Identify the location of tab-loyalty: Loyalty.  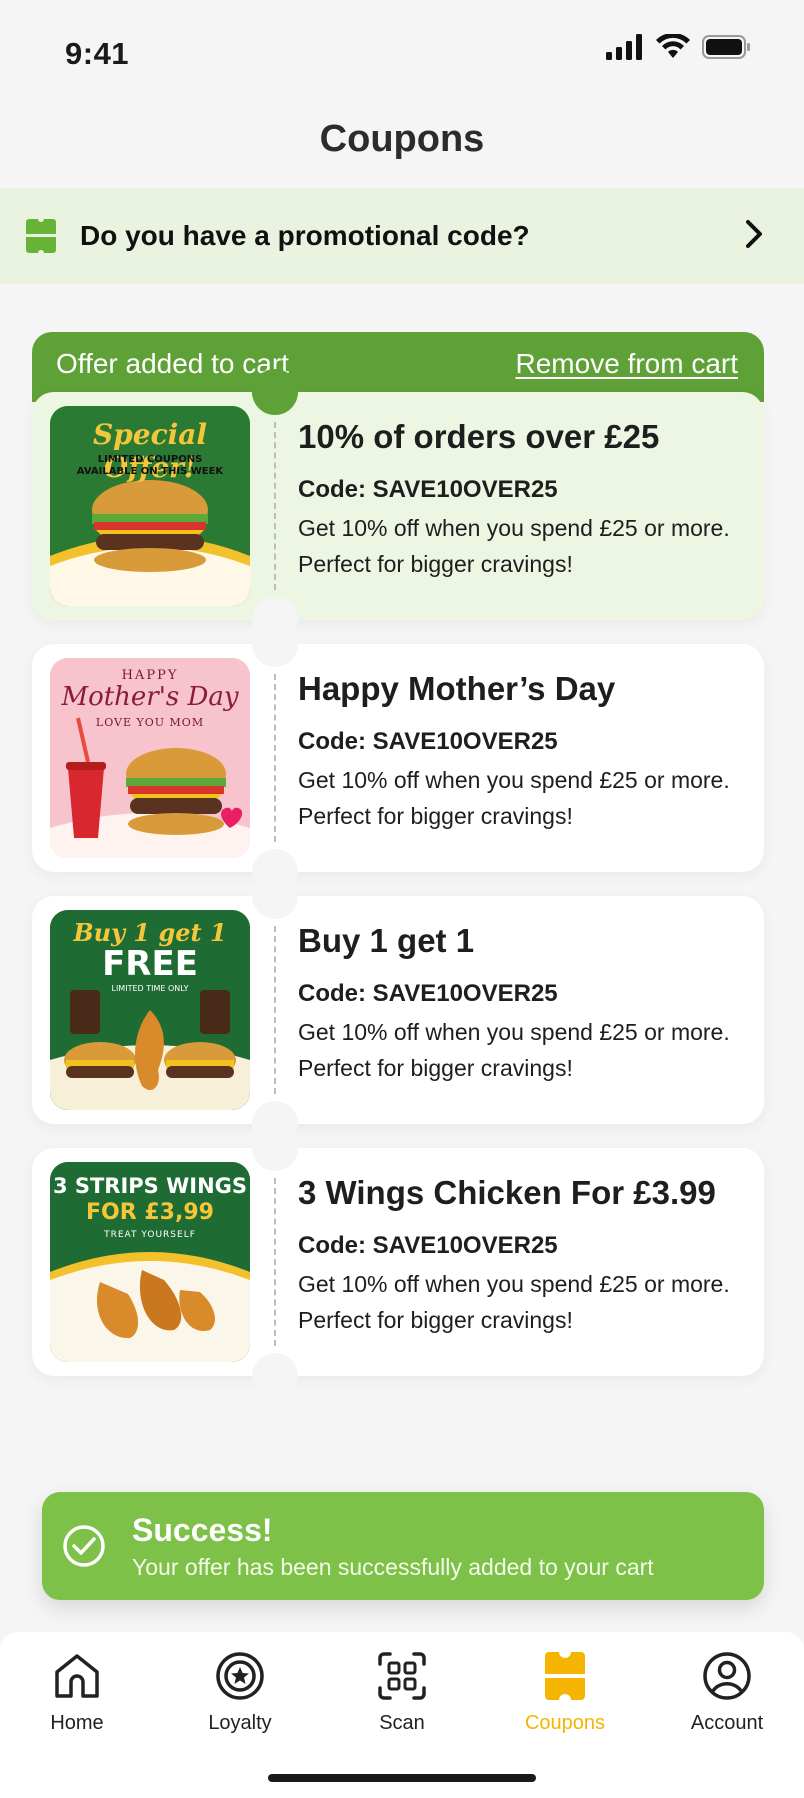
(240, 1692).